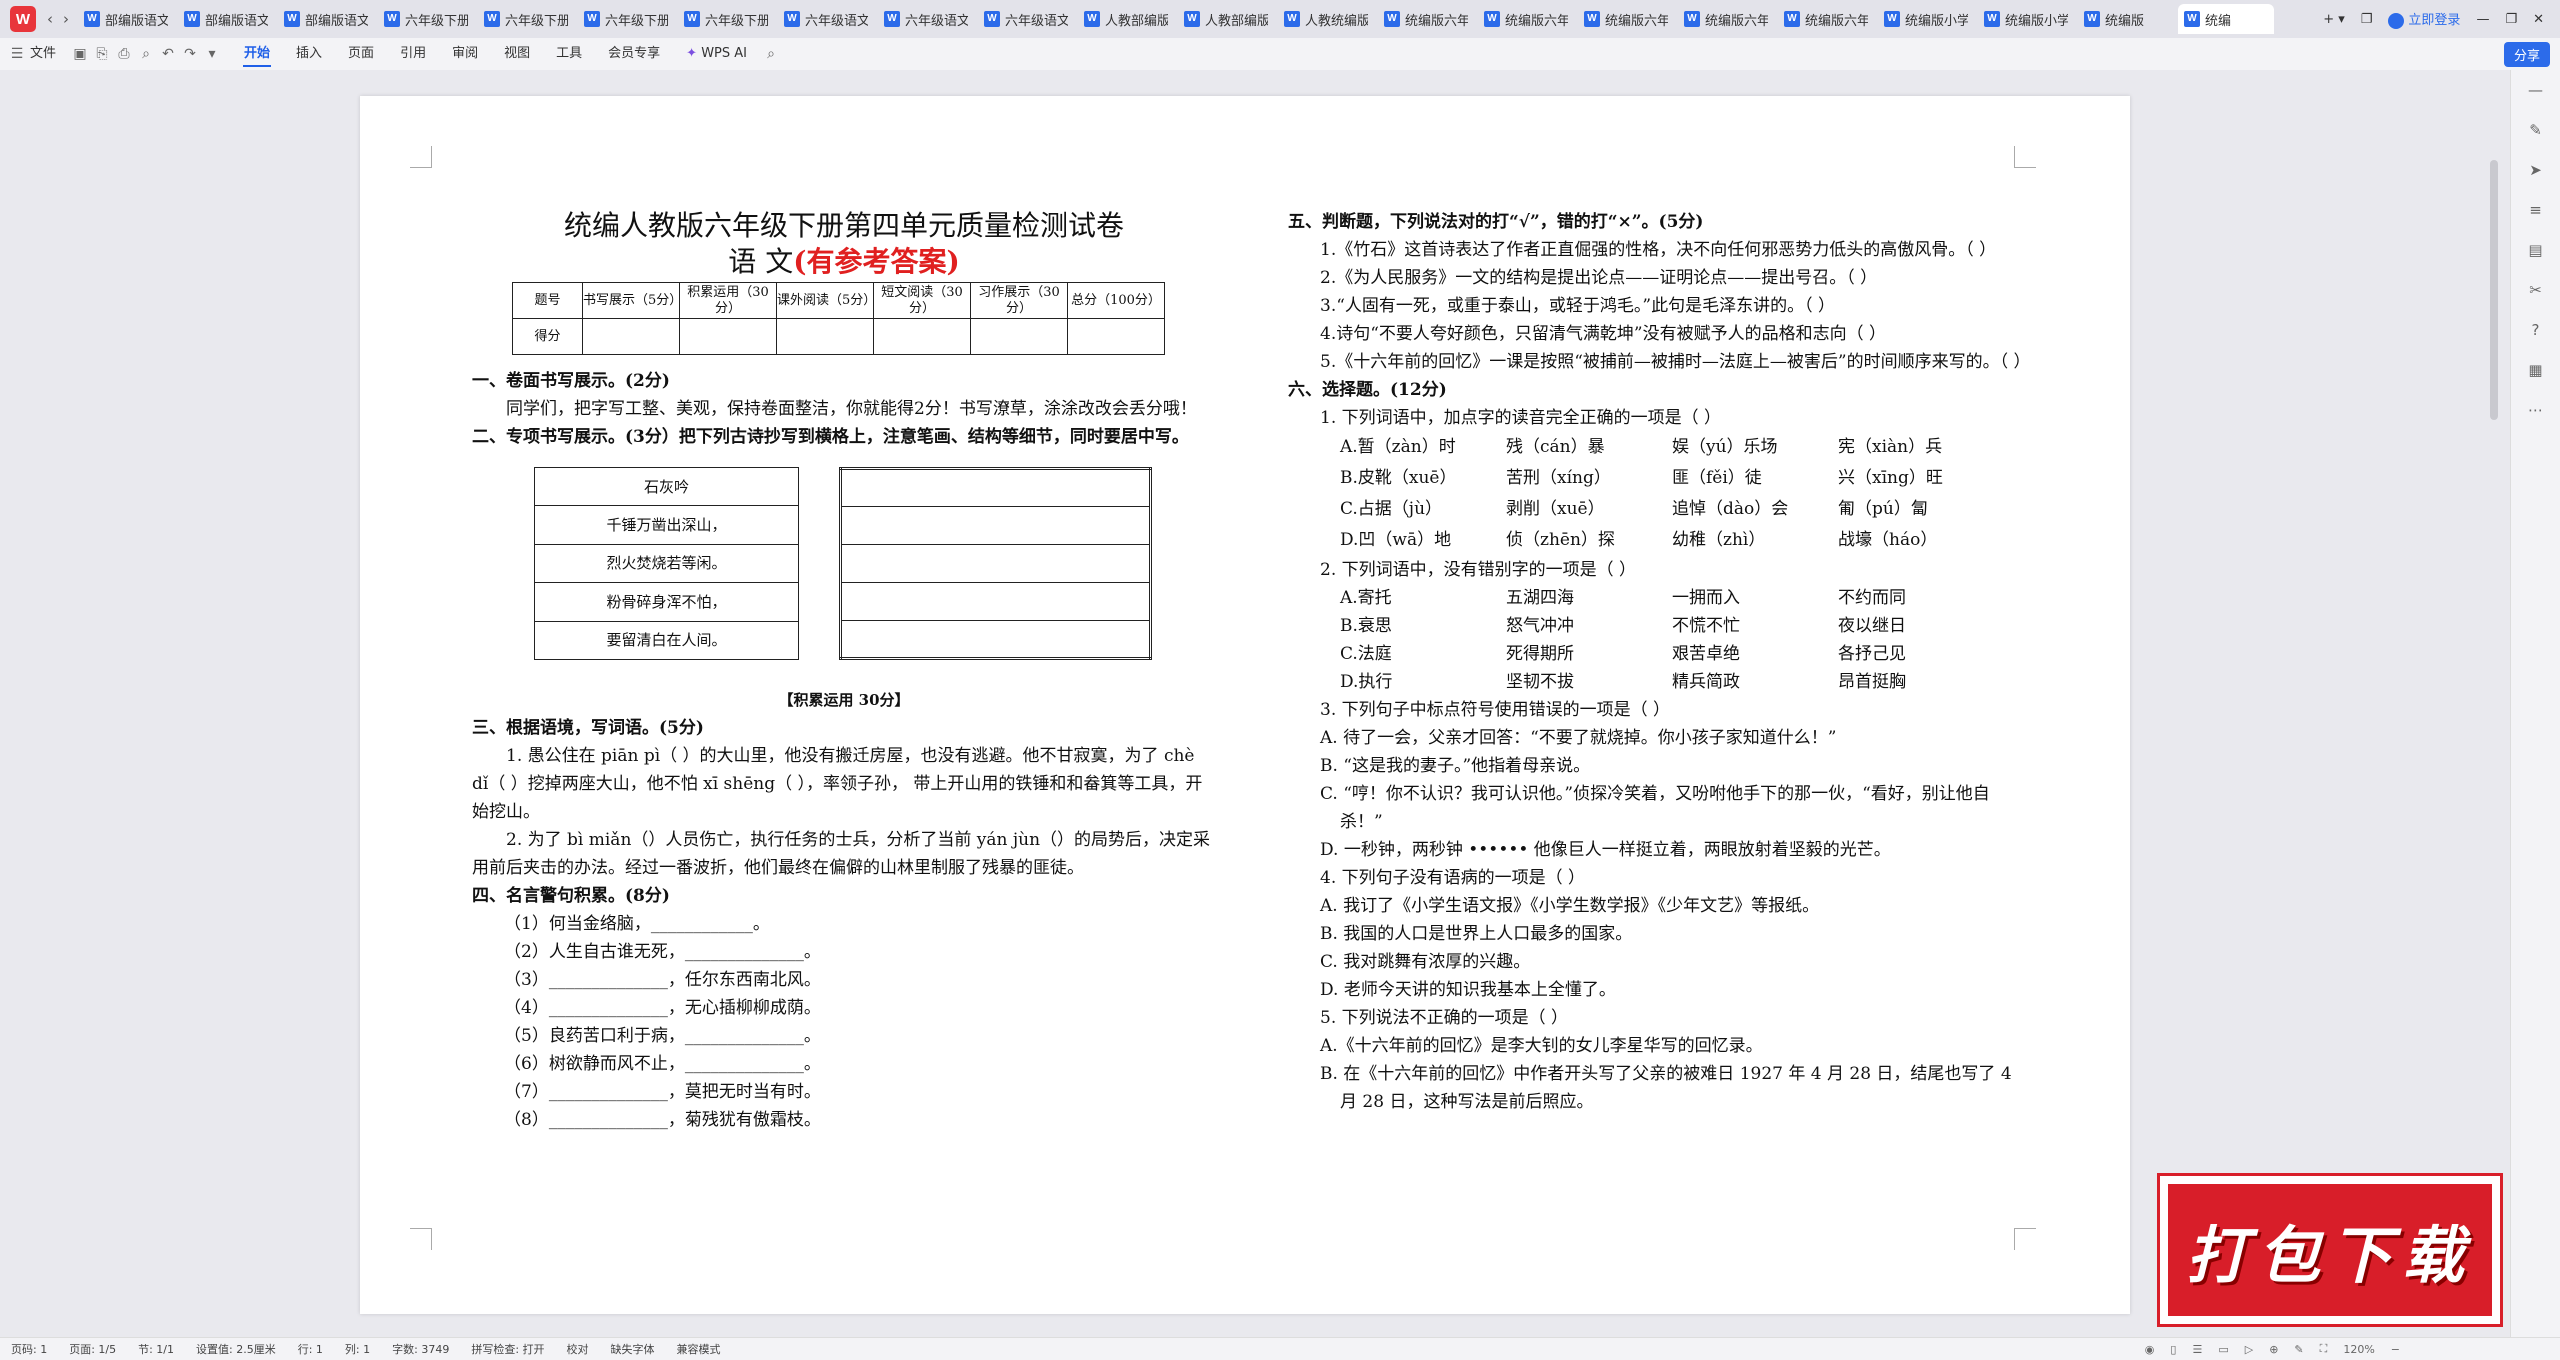  Describe the element at coordinates (29, 1349) in the screenshot. I see `status-item: 页码: 1` at that location.